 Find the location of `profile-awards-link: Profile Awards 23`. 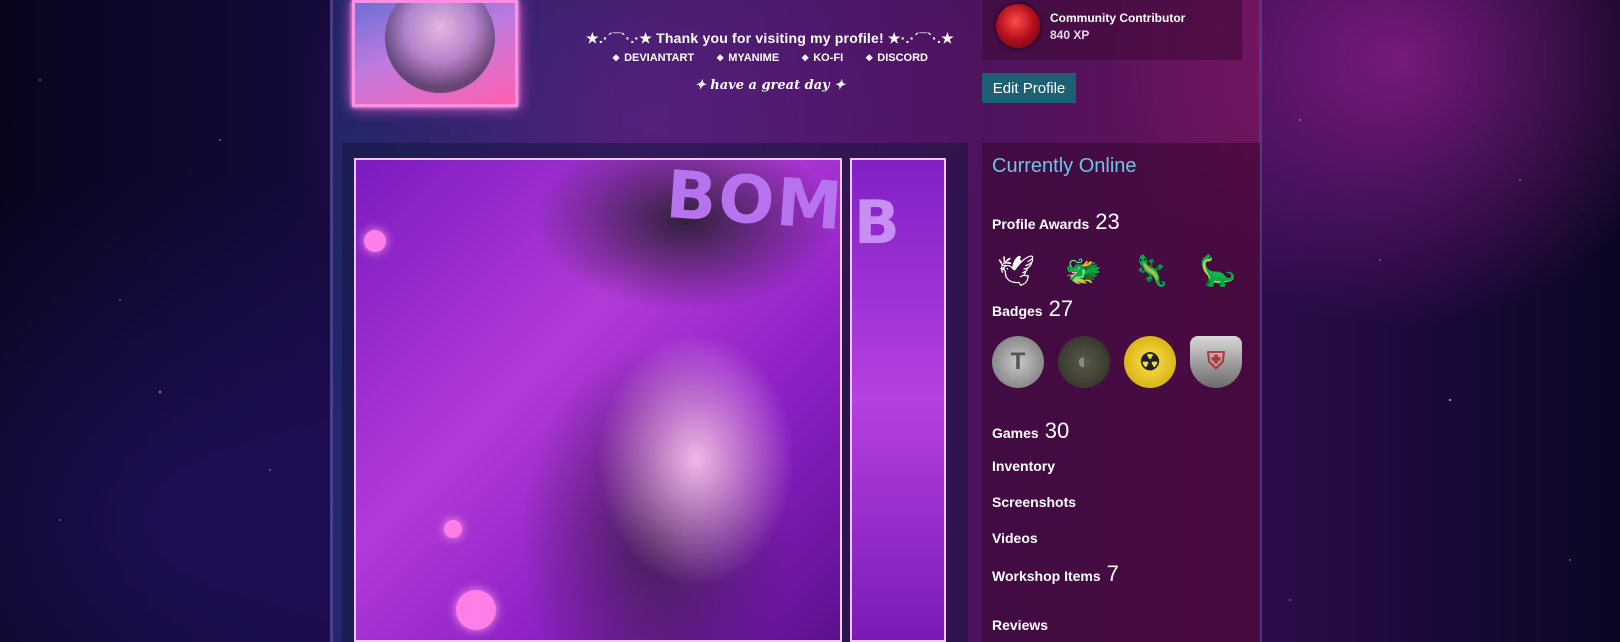

profile-awards-link: Profile Awards 23 is located at coordinates (1056, 222).